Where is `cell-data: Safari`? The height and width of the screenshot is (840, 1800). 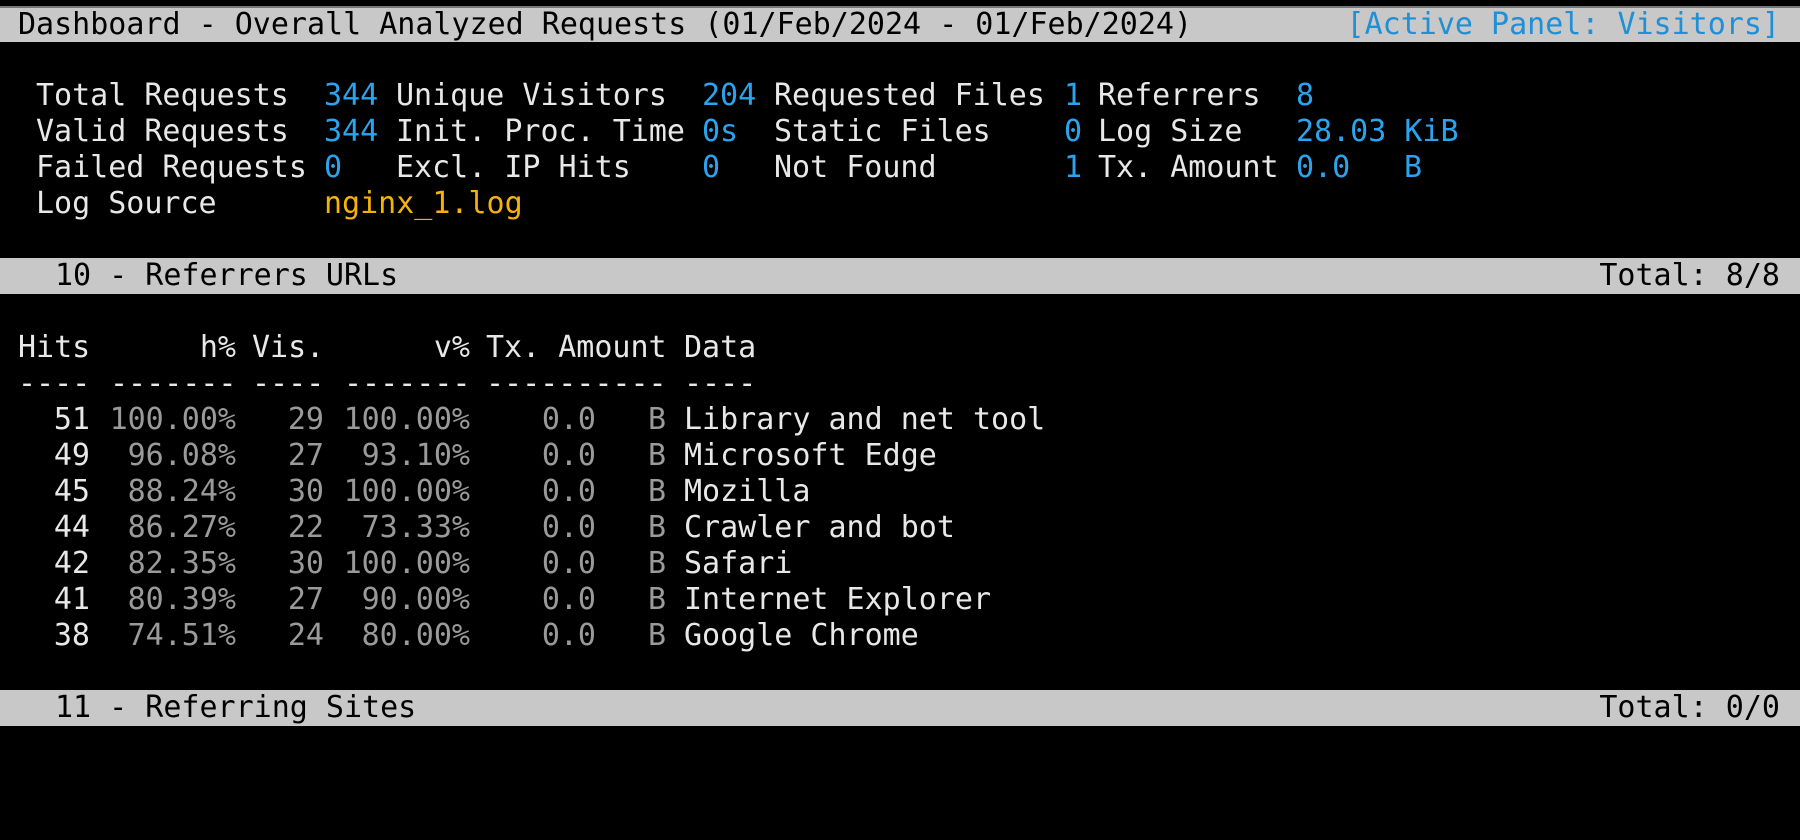
cell-data: Safari is located at coordinates (738, 563).